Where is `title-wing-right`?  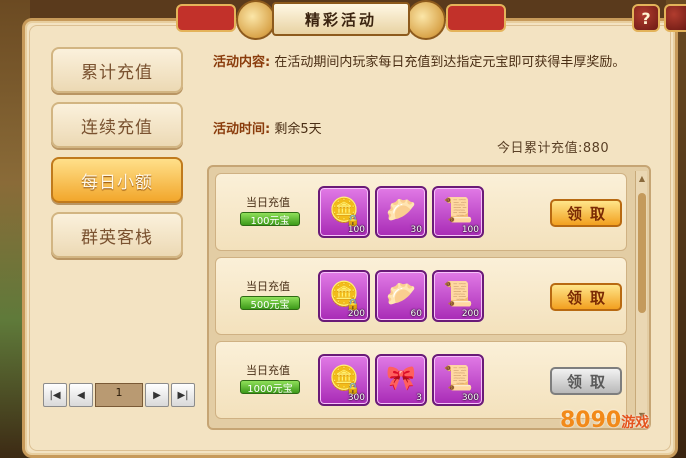
title-wing-right is located at coordinates (476, 18).